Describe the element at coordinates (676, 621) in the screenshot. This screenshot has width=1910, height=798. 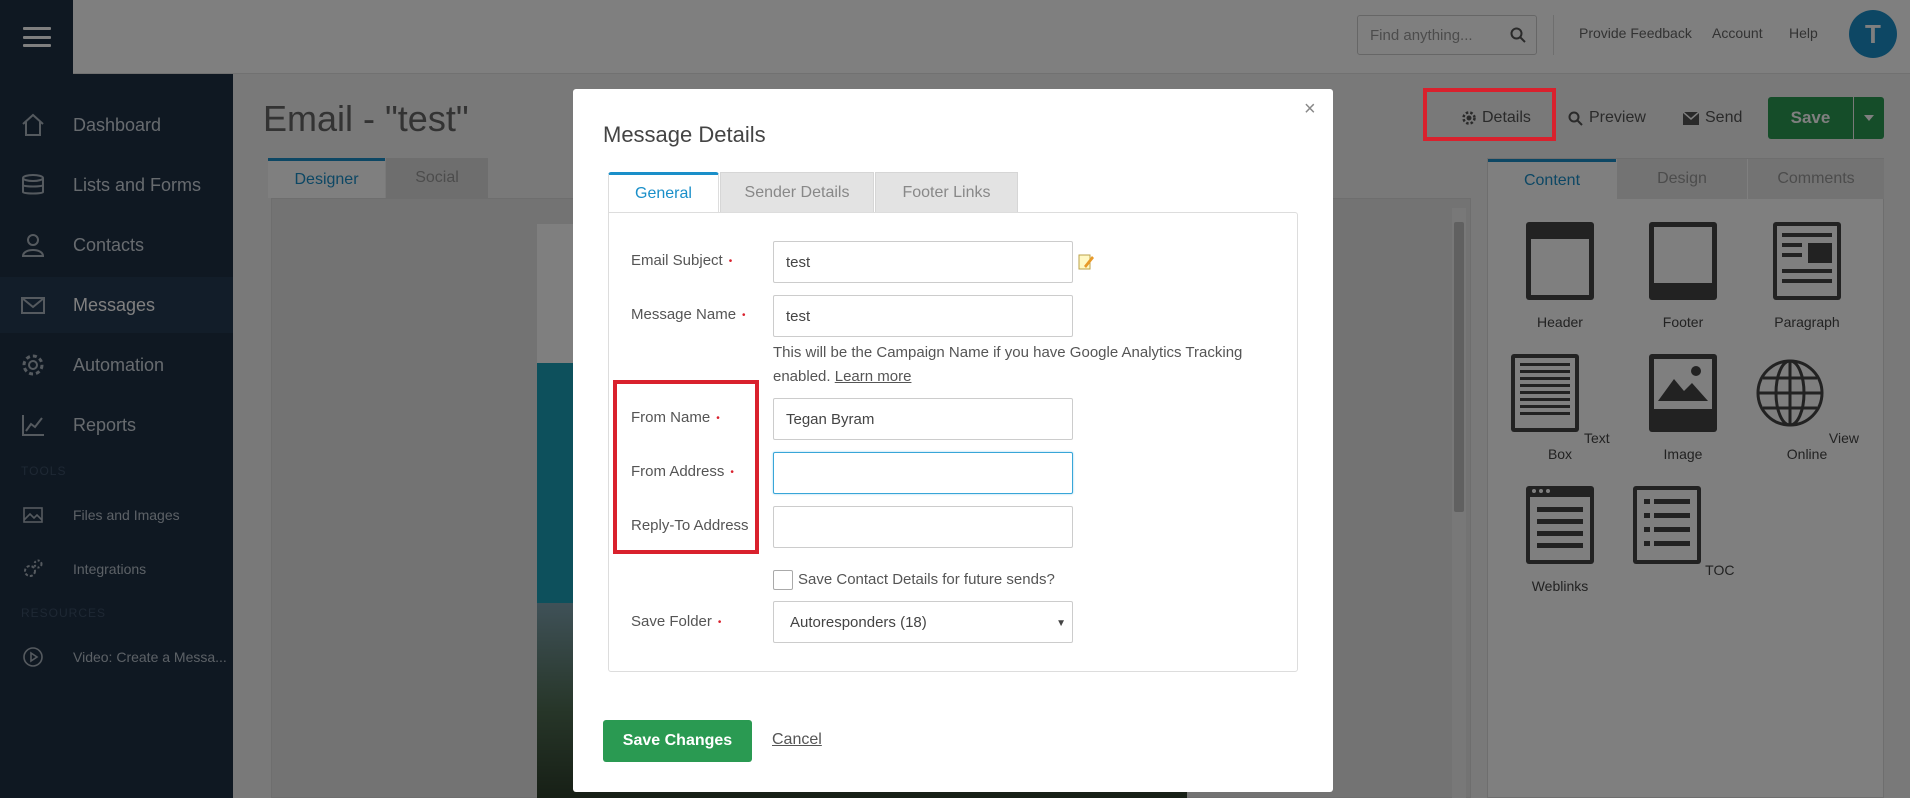
I see `save-folder-label: Save Folder •` at that location.